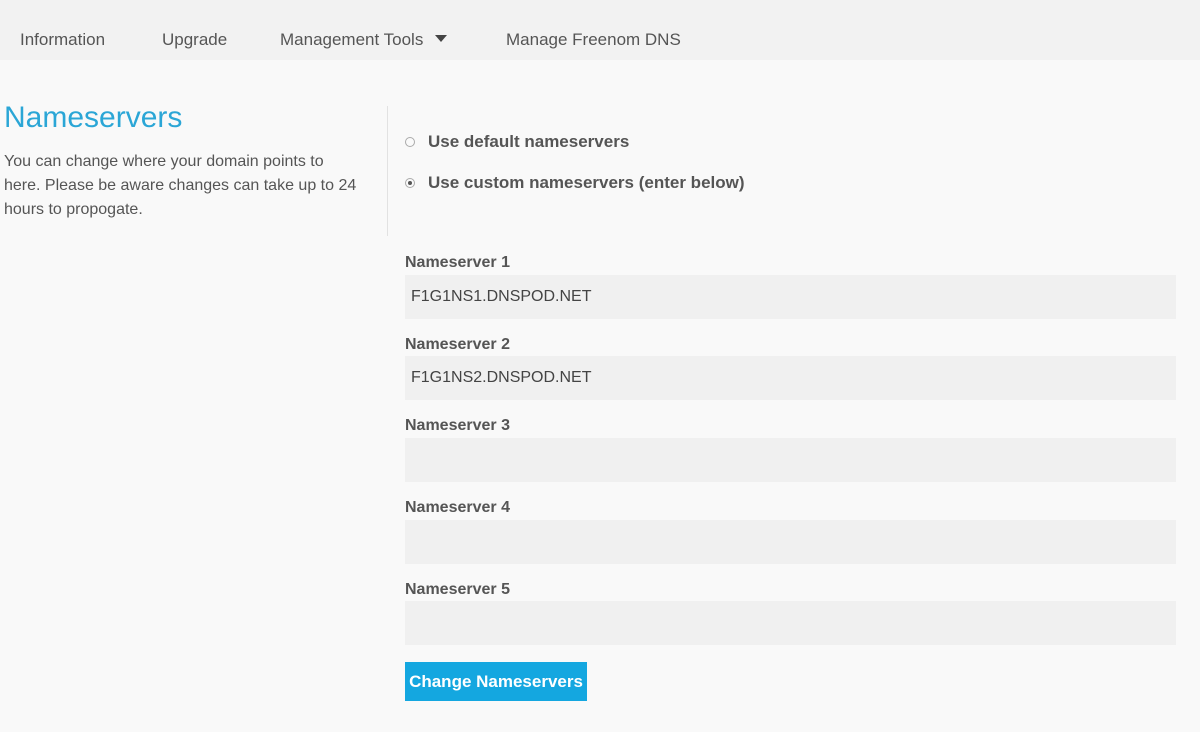 The height and width of the screenshot is (732, 1200). What do you see at coordinates (790, 378) in the screenshot?
I see `nameserver-2-input` at bounding box center [790, 378].